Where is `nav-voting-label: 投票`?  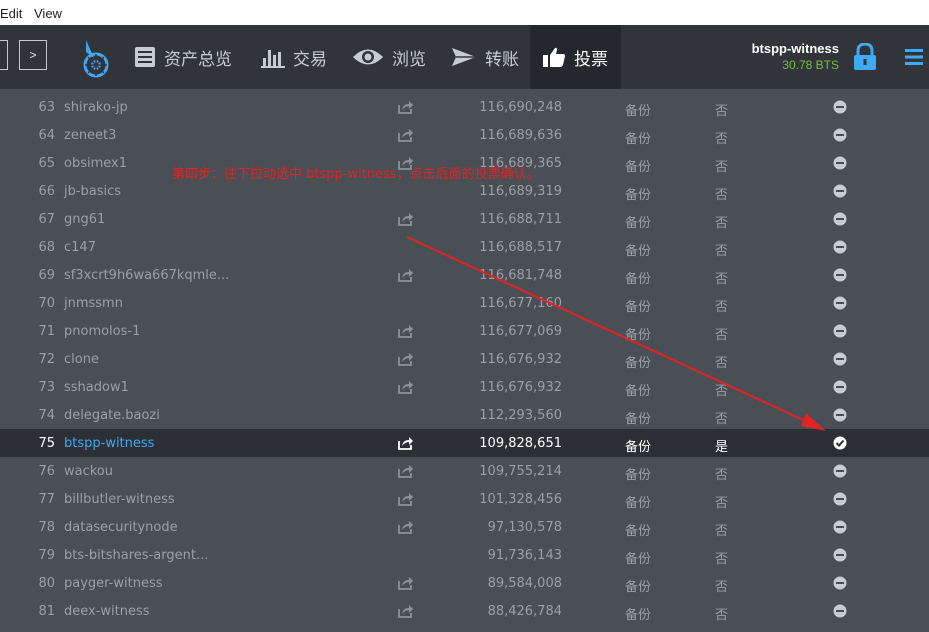
nav-voting-label: 投票 is located at coordinates (591, 59).